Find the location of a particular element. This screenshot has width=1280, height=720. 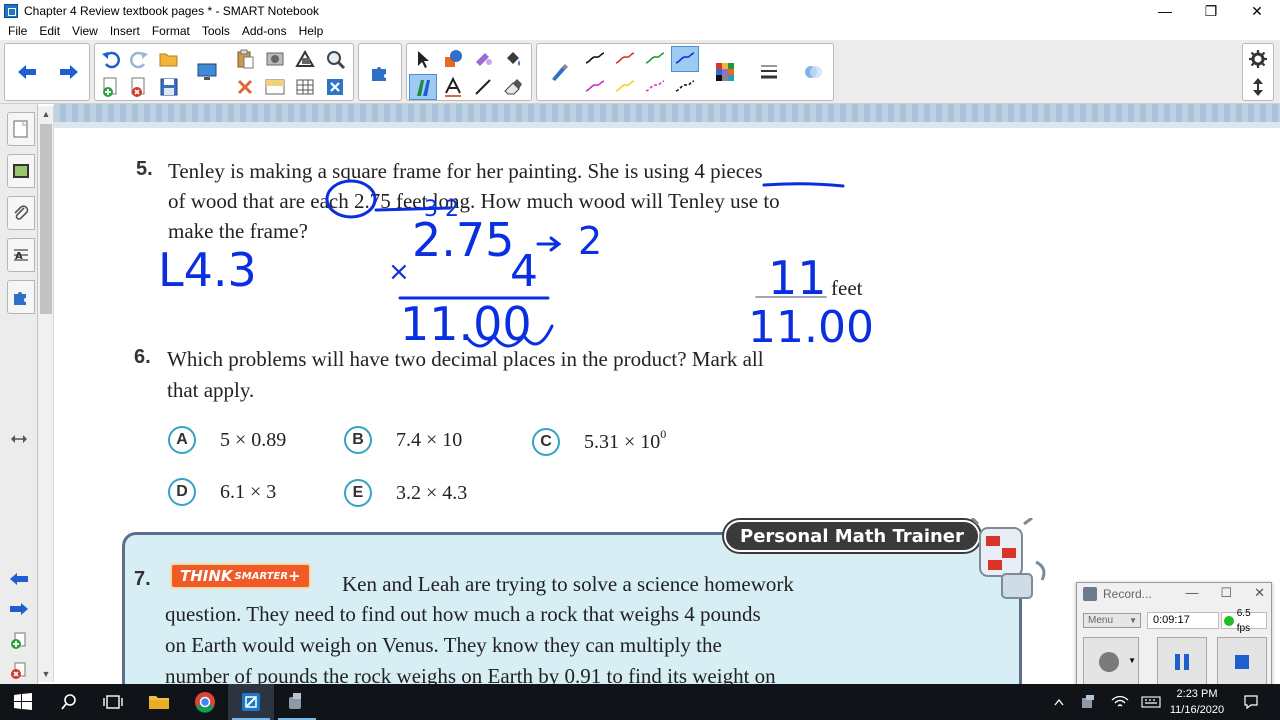

choice-e-bubble: E is located at coordinates (358, 493).